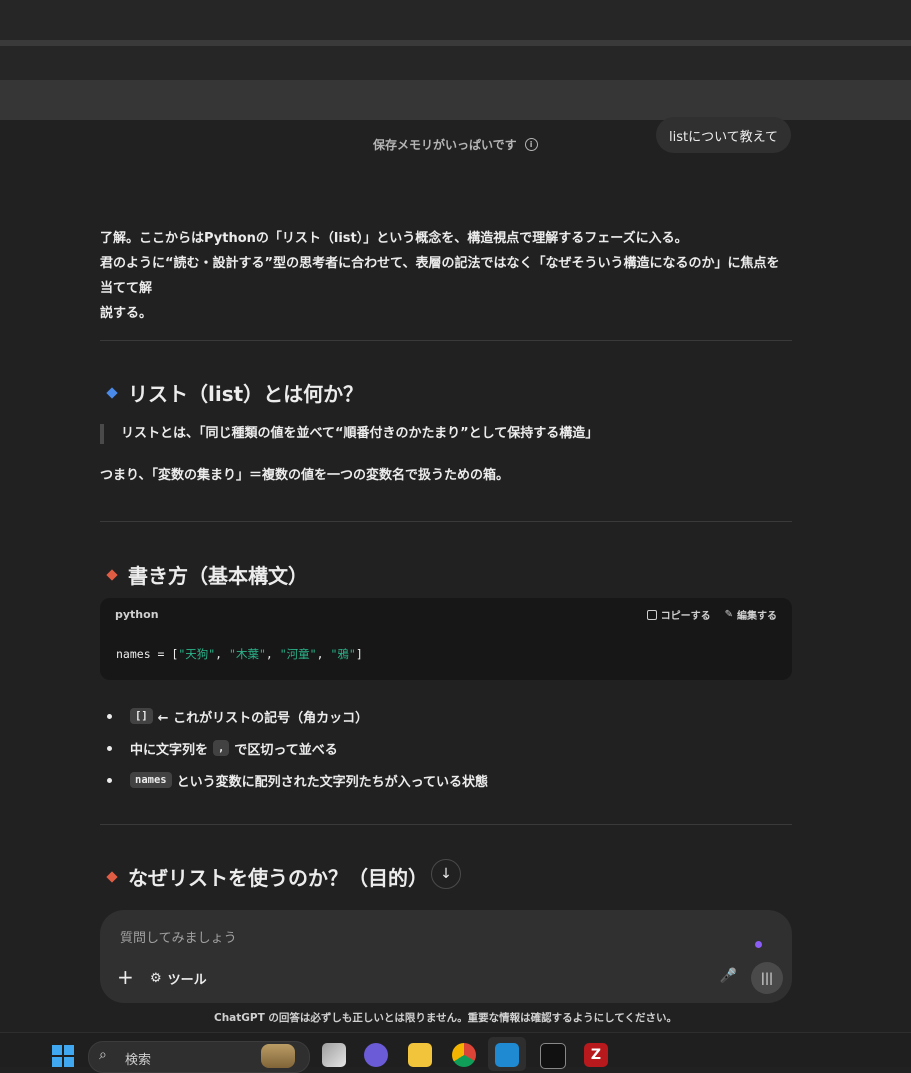  I want to click on attach-button: +, so click(125, 977).